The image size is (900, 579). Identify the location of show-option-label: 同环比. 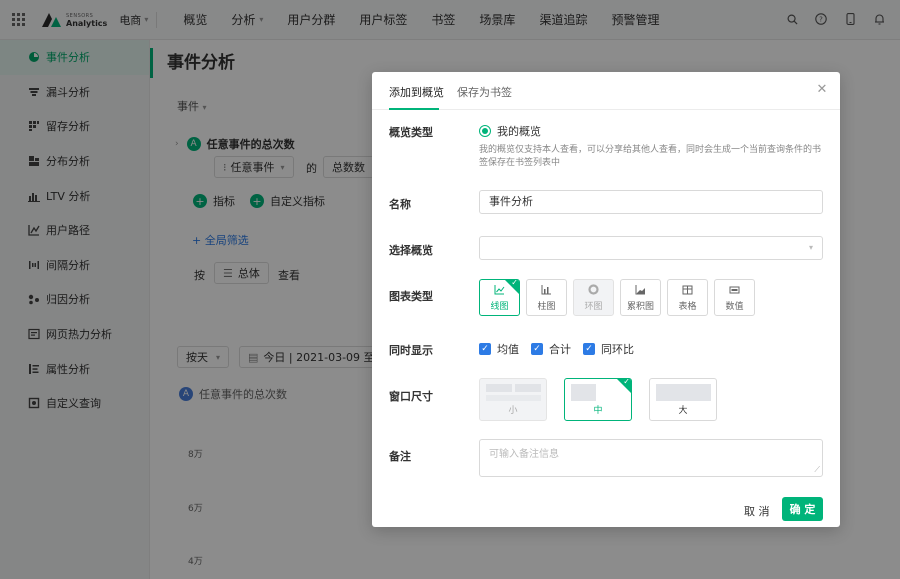
(617, 349).